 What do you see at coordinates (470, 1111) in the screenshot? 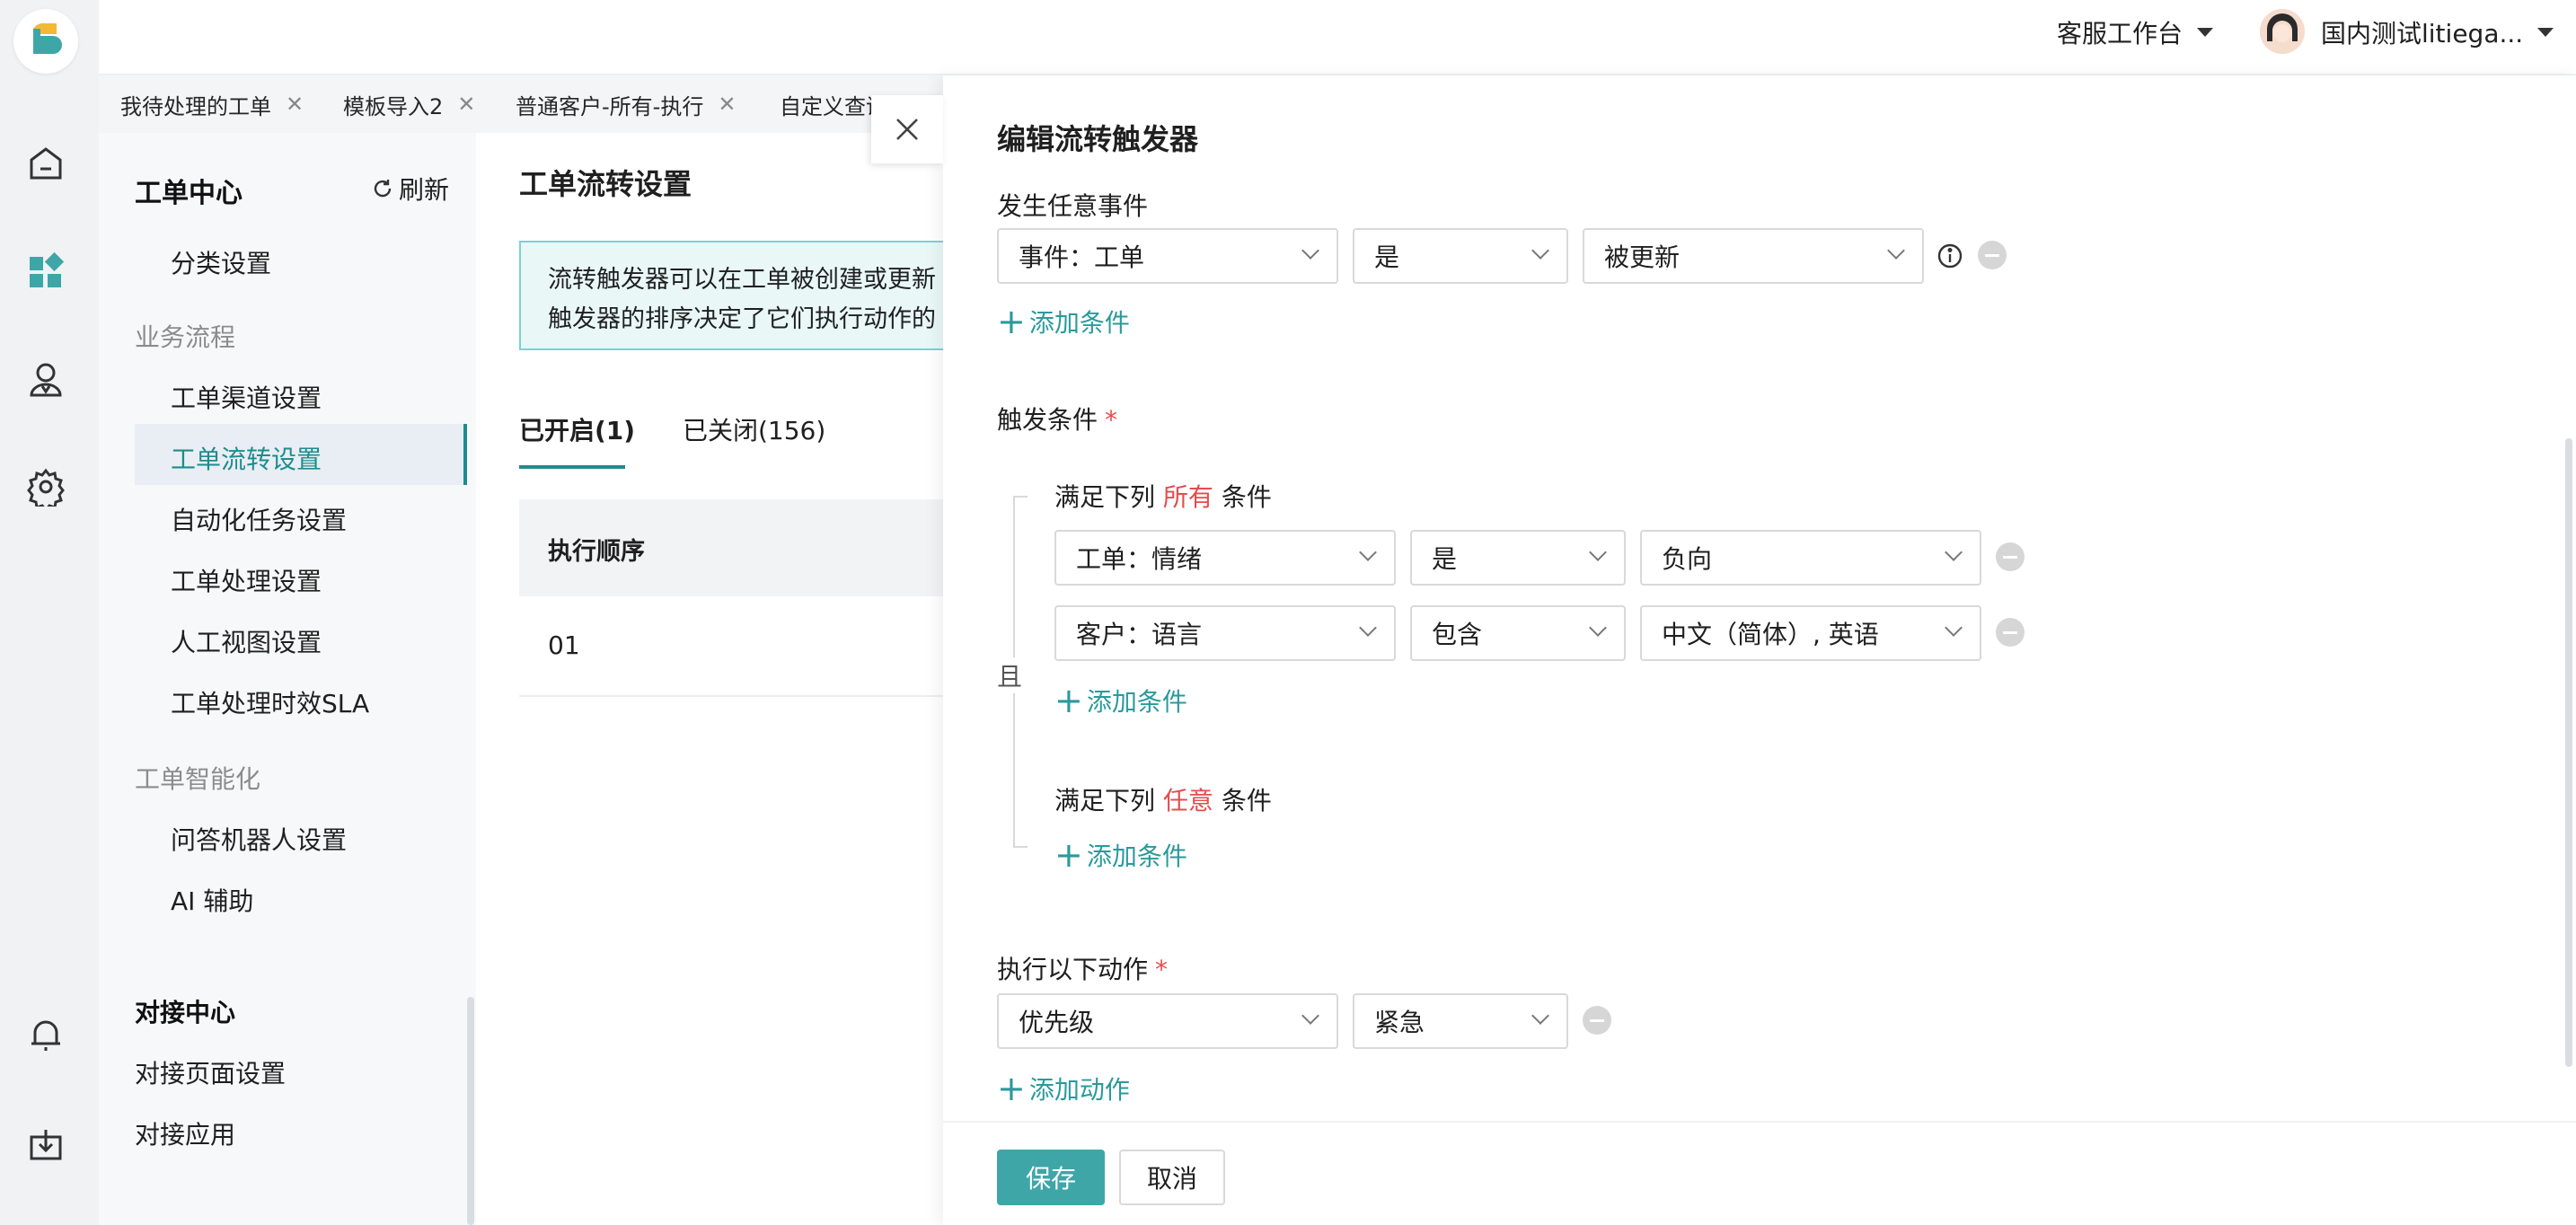
I see `sidebar-scrollbar` at bounding box center [470, 1111].